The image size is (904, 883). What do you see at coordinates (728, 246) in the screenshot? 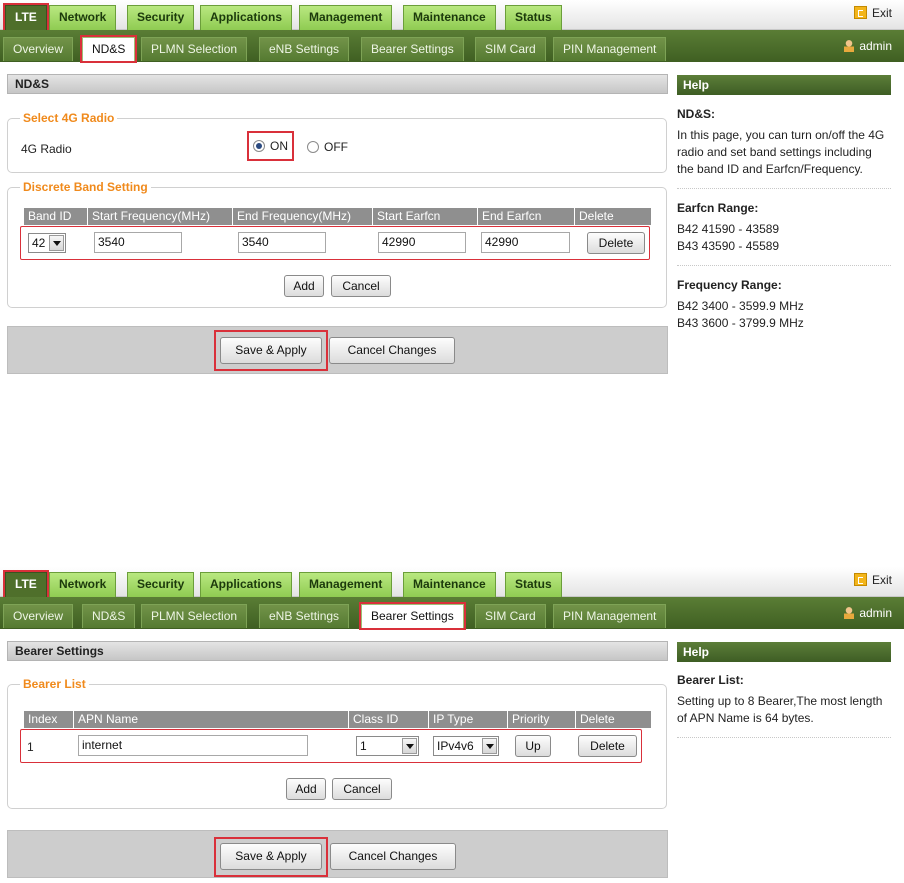
I see `help-text-earfcn-b43: B43 43590 - 45589` at bounding box center [728, 246].